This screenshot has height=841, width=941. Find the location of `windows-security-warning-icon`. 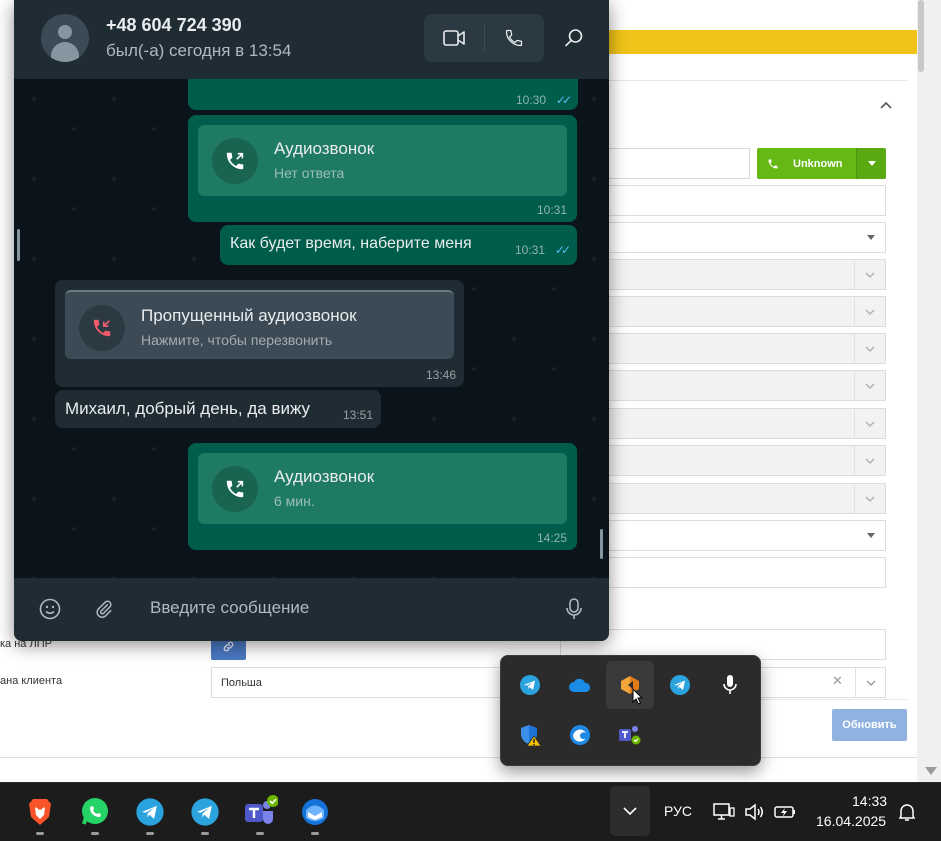

windows-security-warning-icon is located at coordinates (530, 735).